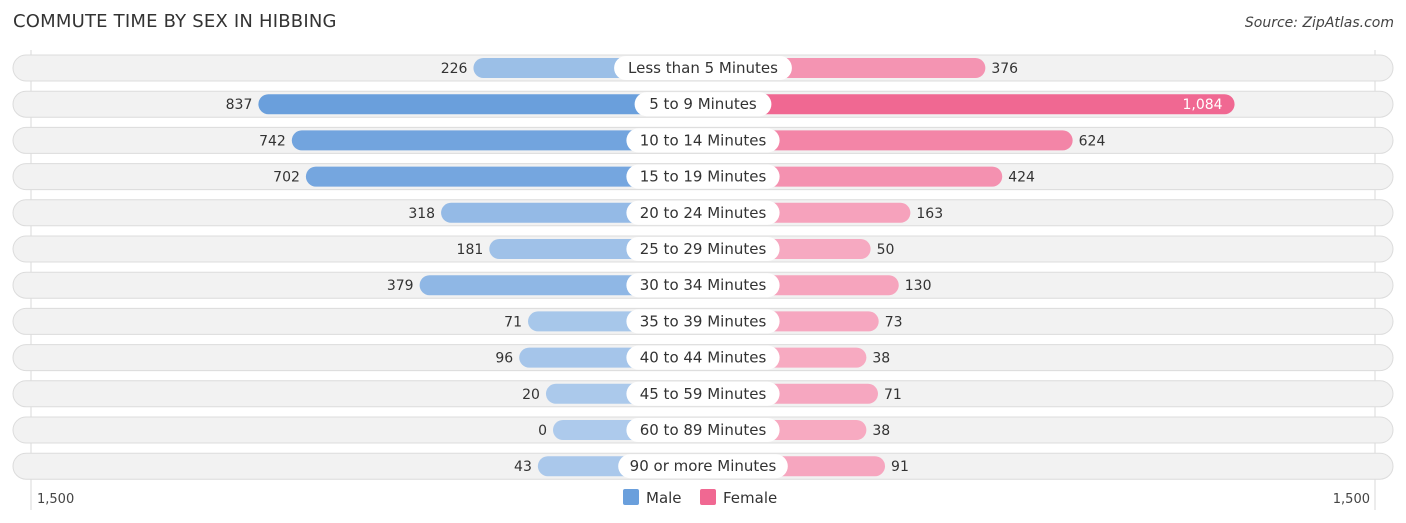 This screenshot has width=1406, height=523. I want to click on value-label-female: 1,084, so click(1202, 105).